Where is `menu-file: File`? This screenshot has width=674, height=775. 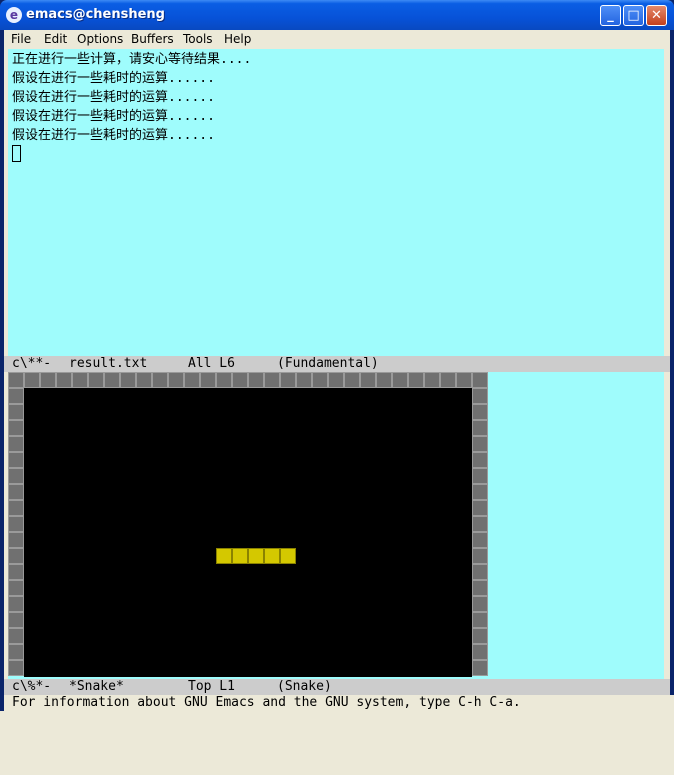
menu-file: File is located at coordinates (21, 39).